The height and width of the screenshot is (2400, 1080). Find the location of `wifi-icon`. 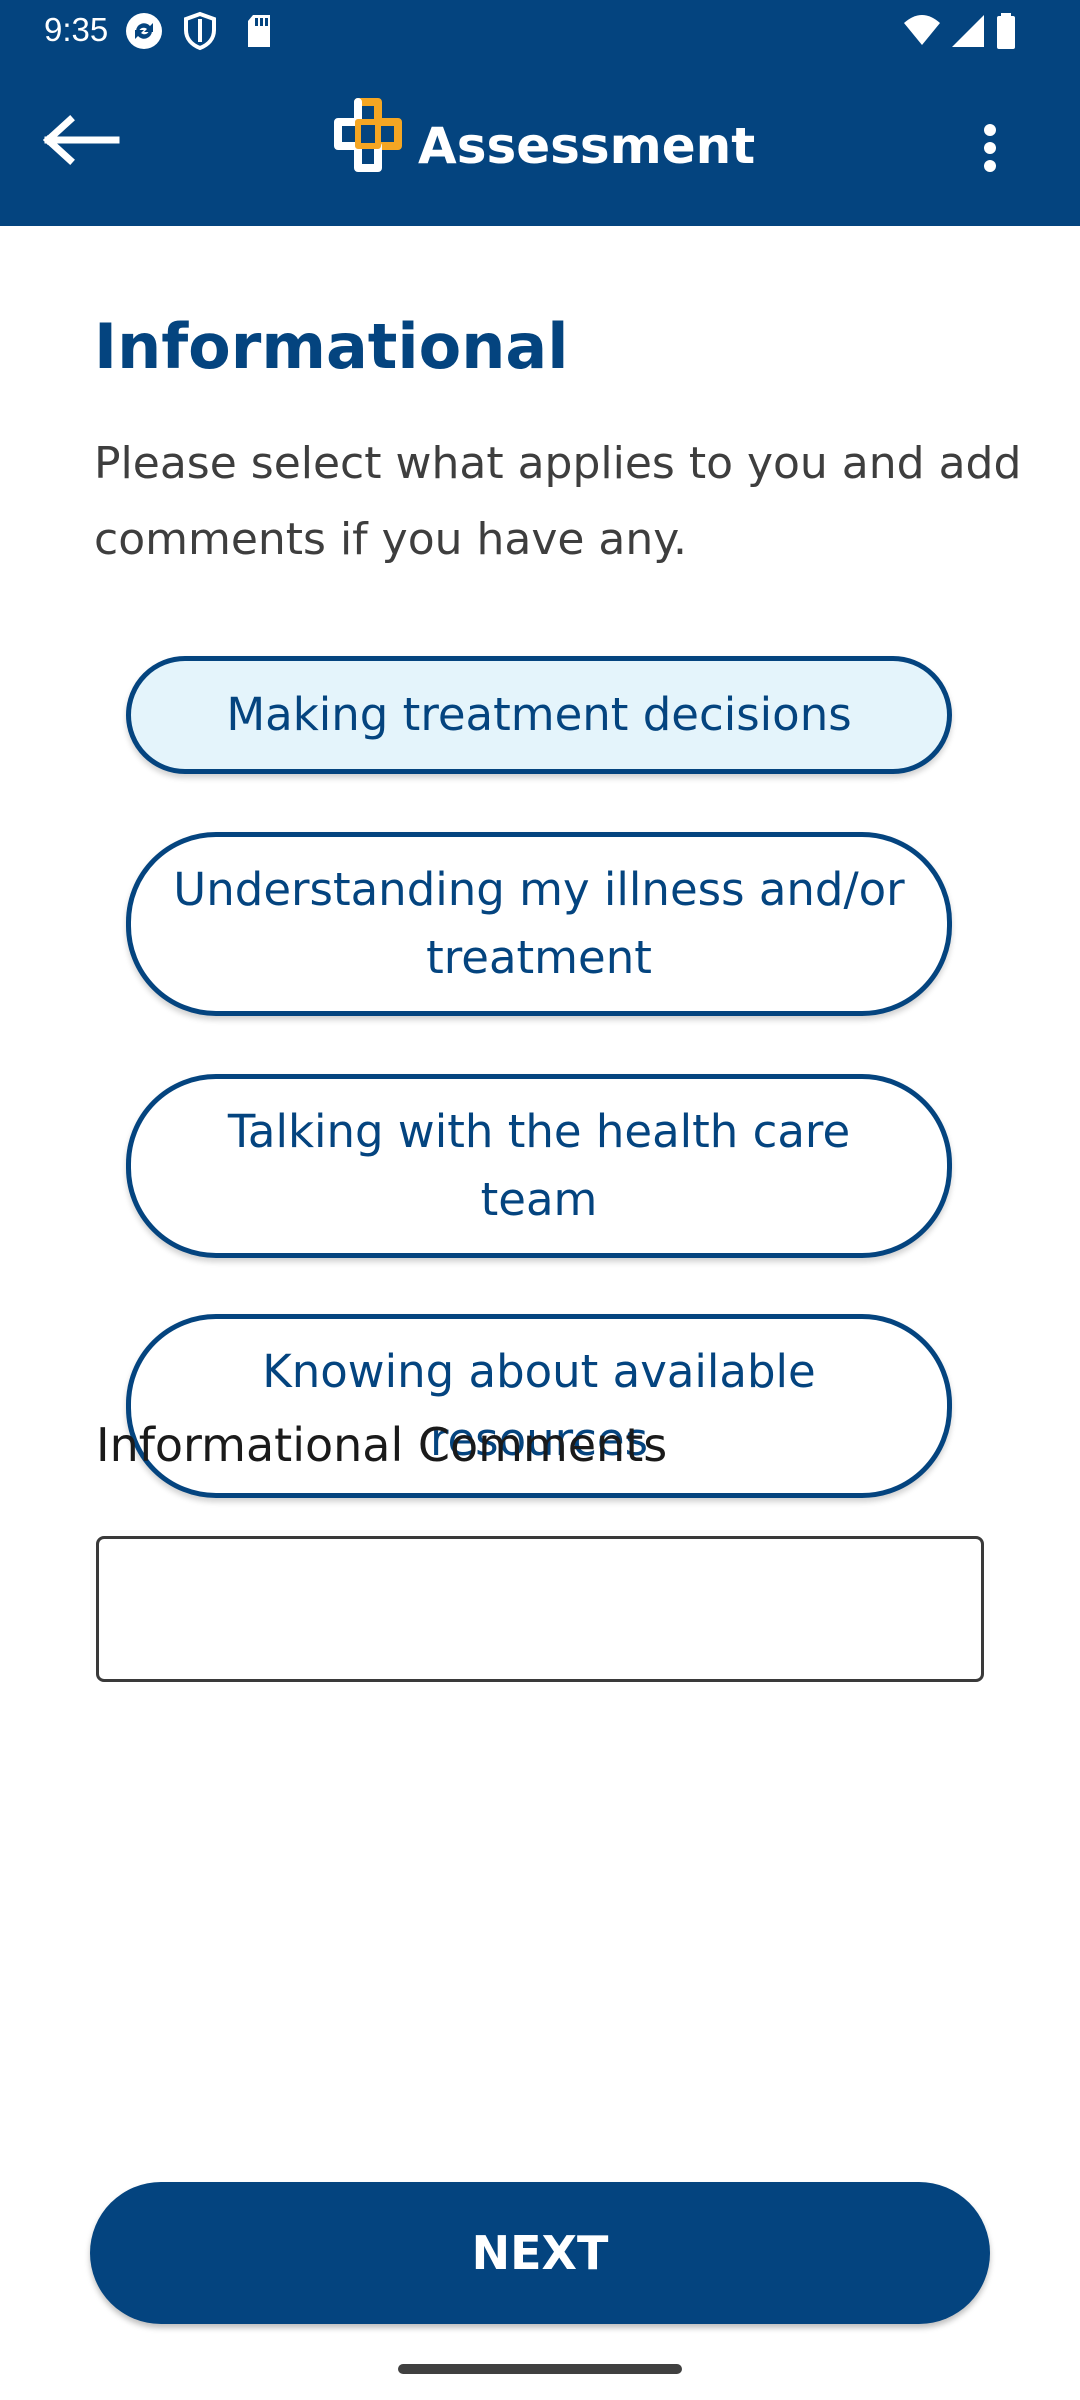

wifi-icon is located at coordinates (922, 30).